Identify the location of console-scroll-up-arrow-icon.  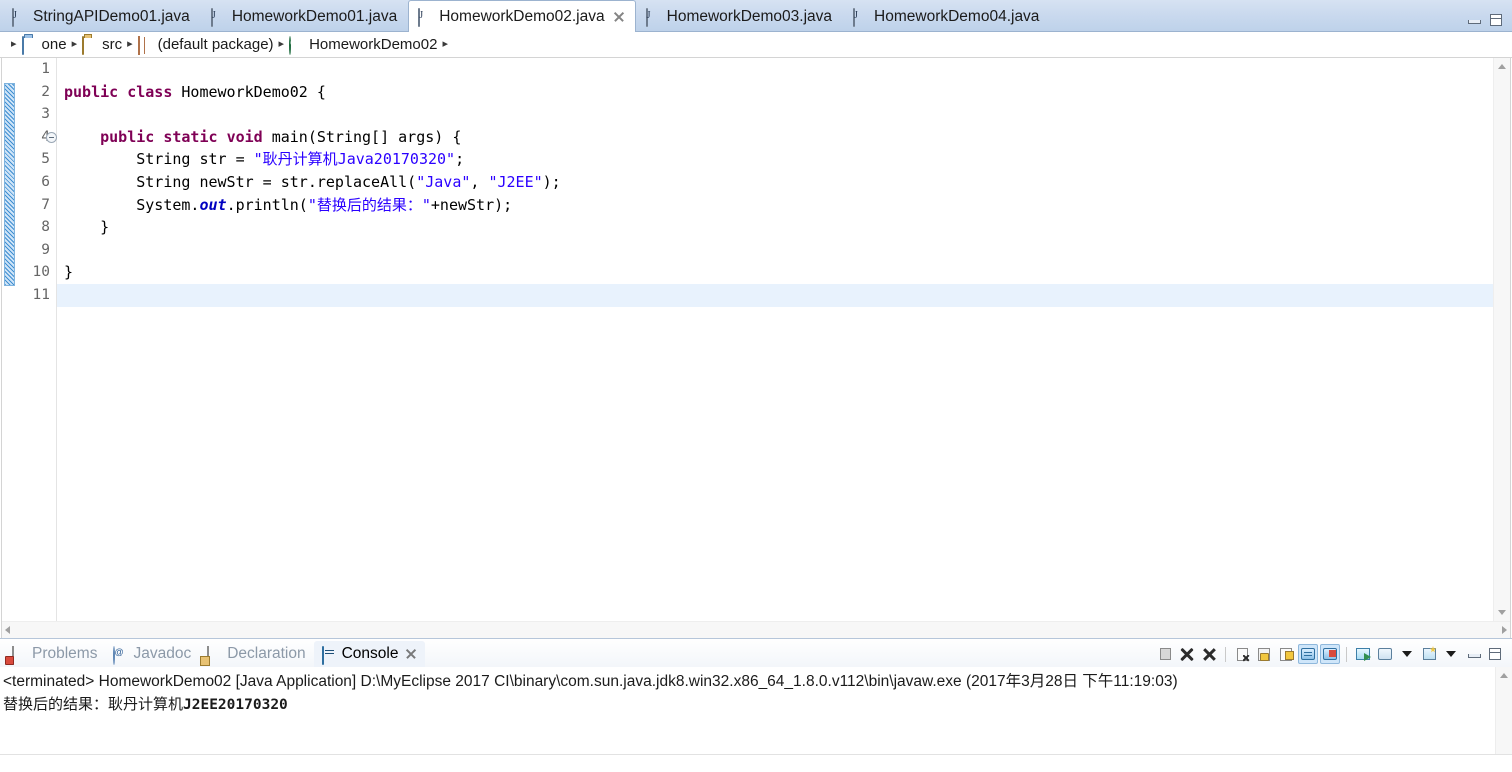
(1504, 675).